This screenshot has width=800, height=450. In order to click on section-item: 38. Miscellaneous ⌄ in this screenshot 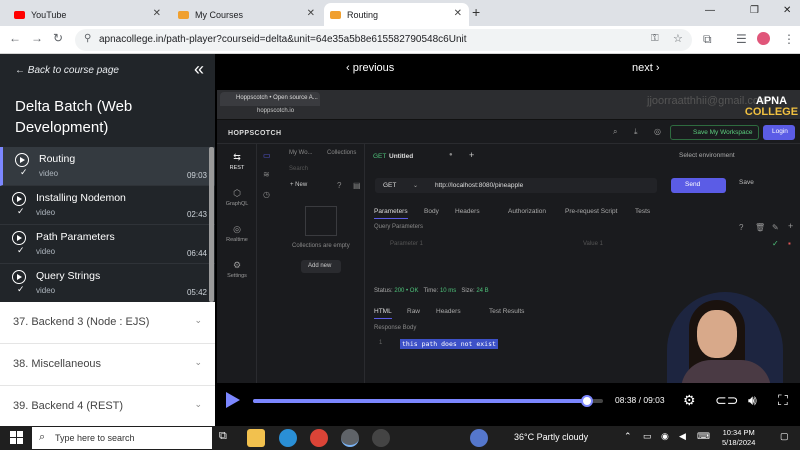, I will do `click(107, 365)`.